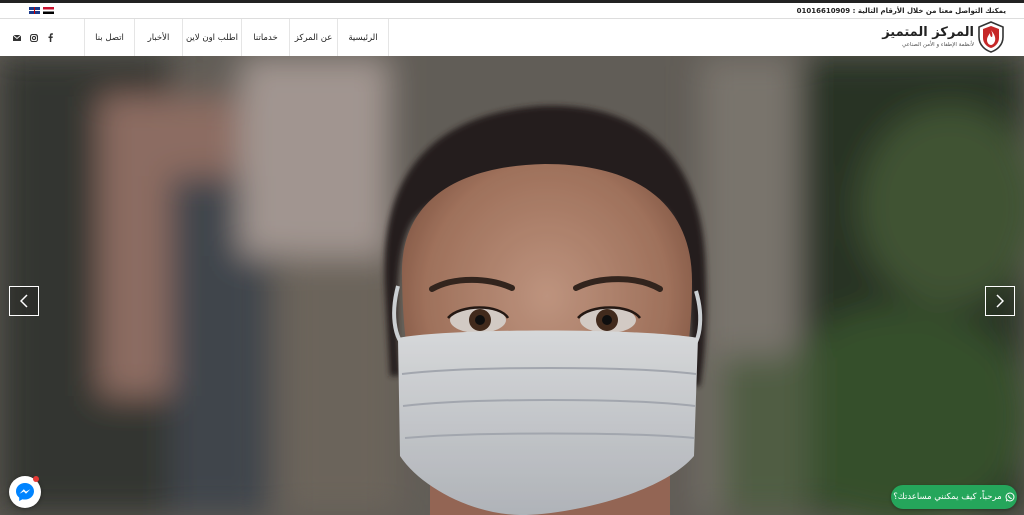 The width and height of the screenshot is (1024, 515). Describe the element at coordinates (1010, 497) in the screenshot. I see `whatsapp-icon` at that location.